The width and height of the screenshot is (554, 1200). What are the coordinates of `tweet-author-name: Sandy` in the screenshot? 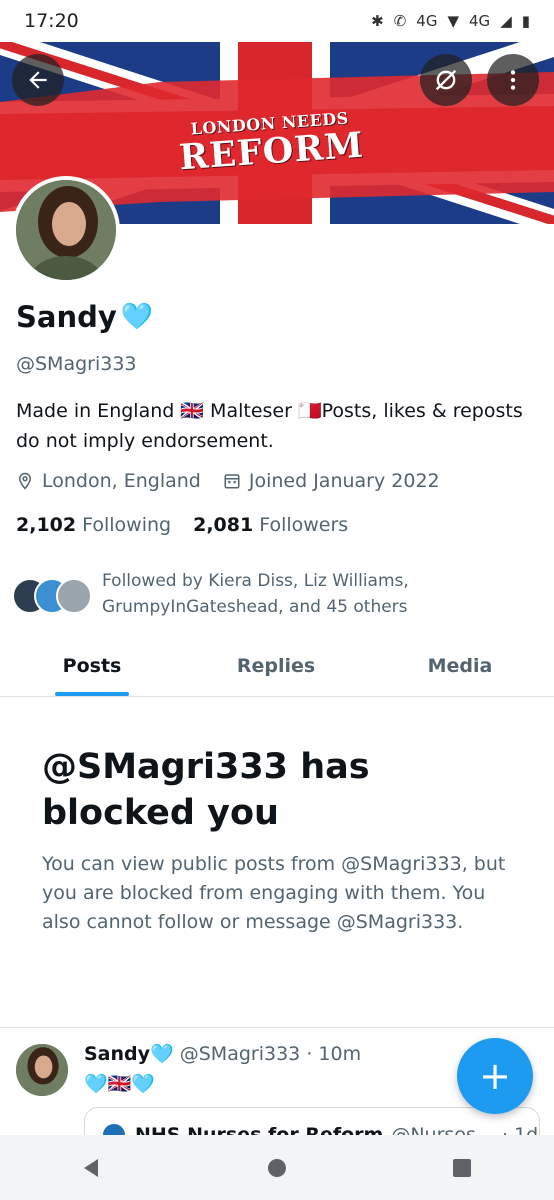 It's located at (117, 1054).